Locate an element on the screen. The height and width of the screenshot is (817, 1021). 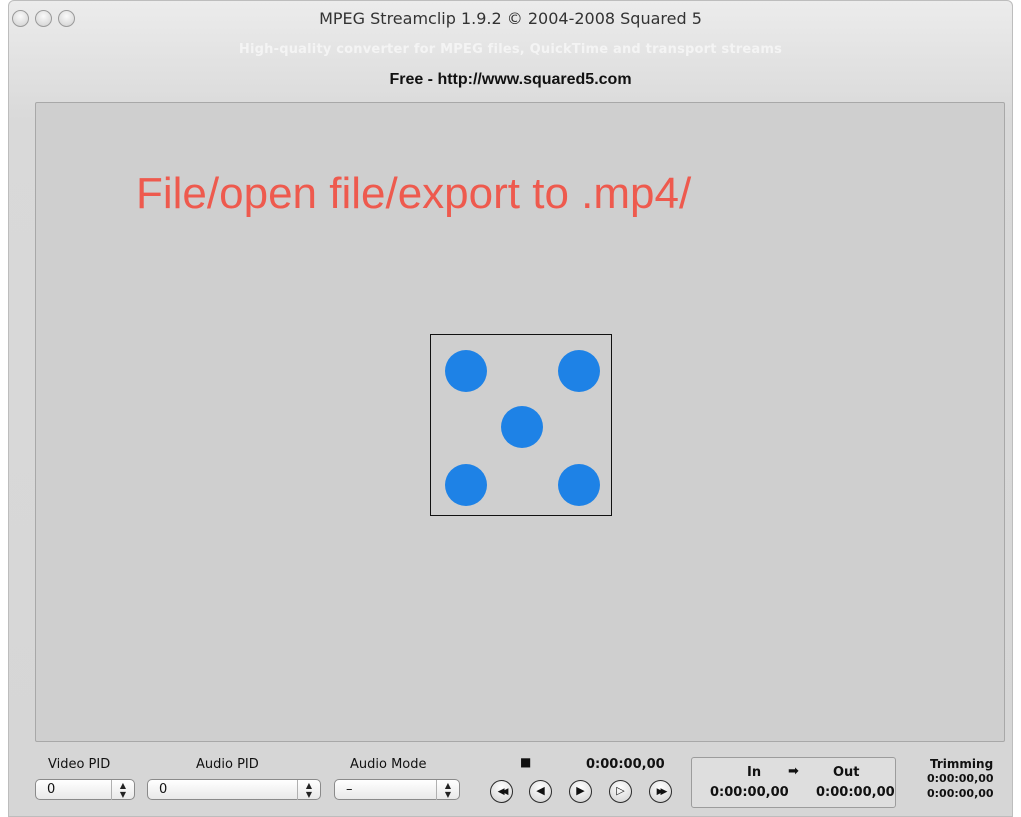
in-out-panel: In ➡ Out 0:00:00,00 0:00:00,00 is located at coordinates (793, 782).